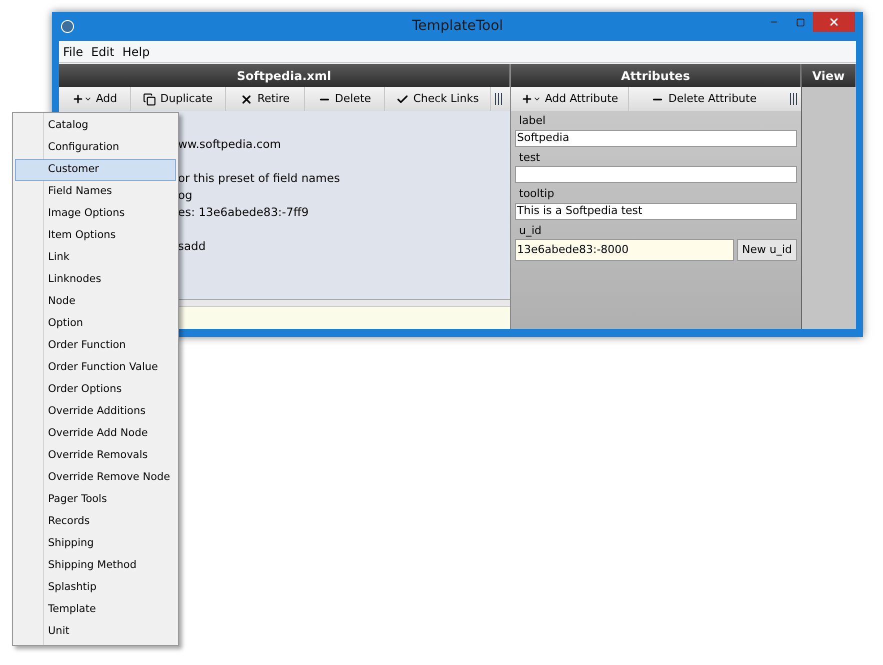 The image size is (883, 665). Describe the element at coordinates (259, 178) in the screenshot. I see `xml-text-line: or this preset of field names` at that location.